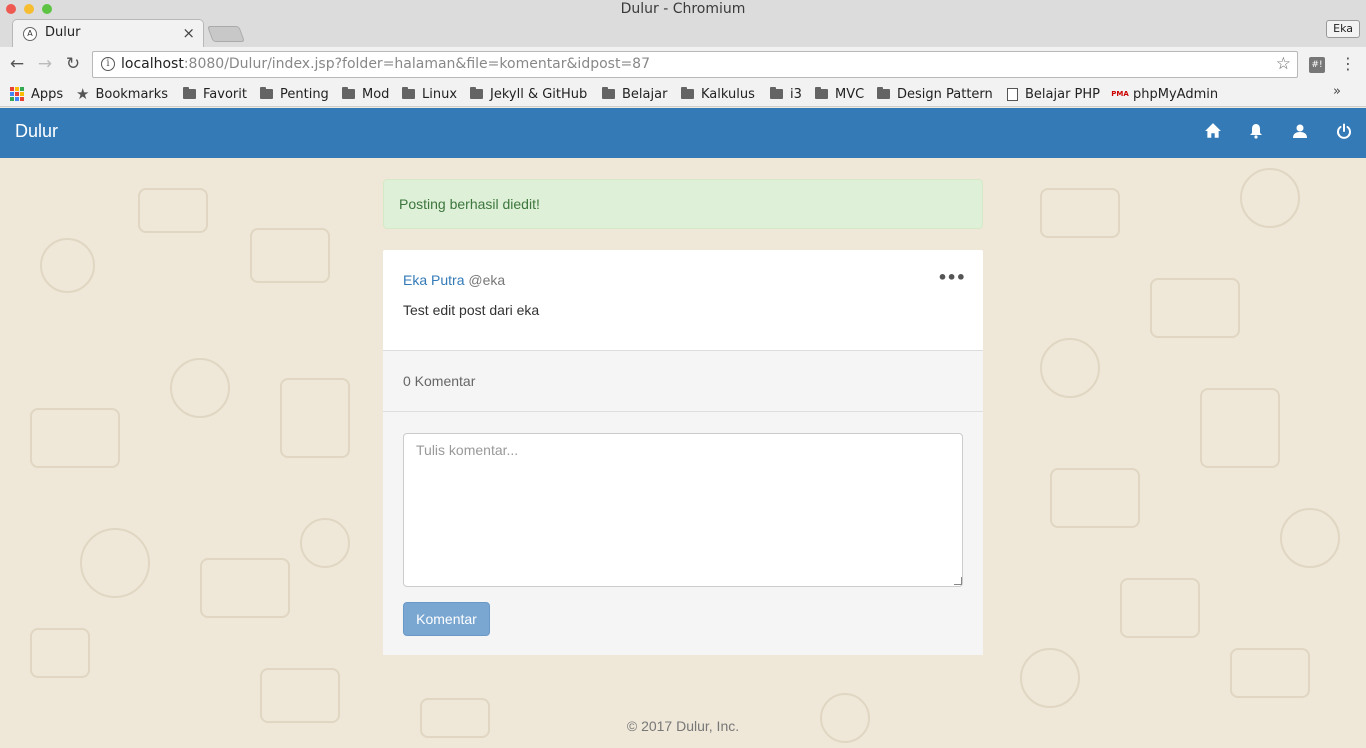  Describe the element at coordinates (17, 94) in the screenshot. I see `apps-grid-icon` at that location.